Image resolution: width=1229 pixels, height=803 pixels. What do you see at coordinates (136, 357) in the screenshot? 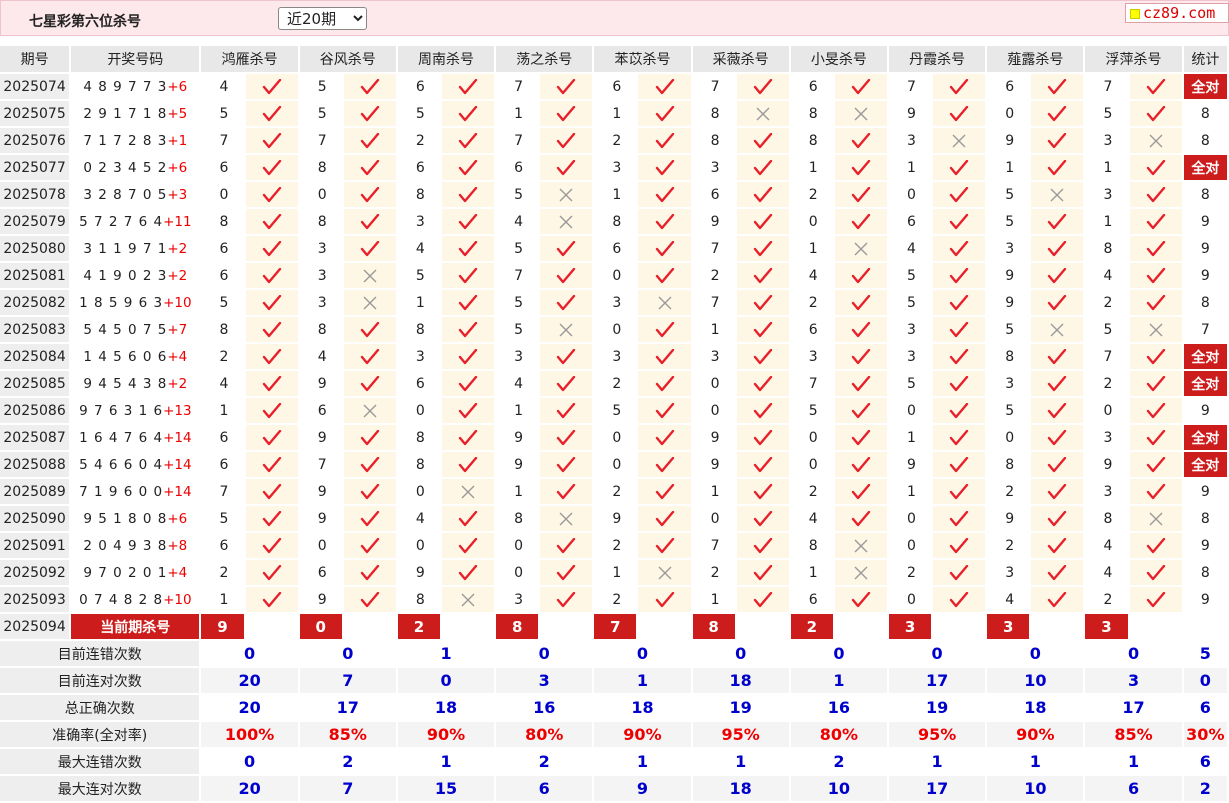
I see `draw-number-cell: 1 4 5 6 0 6+4` at bounding box center [136, 357].